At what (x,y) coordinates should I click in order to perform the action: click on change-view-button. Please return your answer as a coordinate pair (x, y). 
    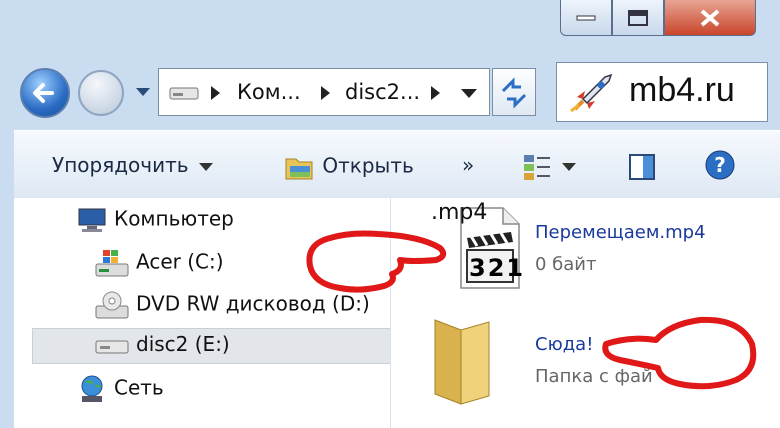
    Looking at the image, I should click on (549, 167).